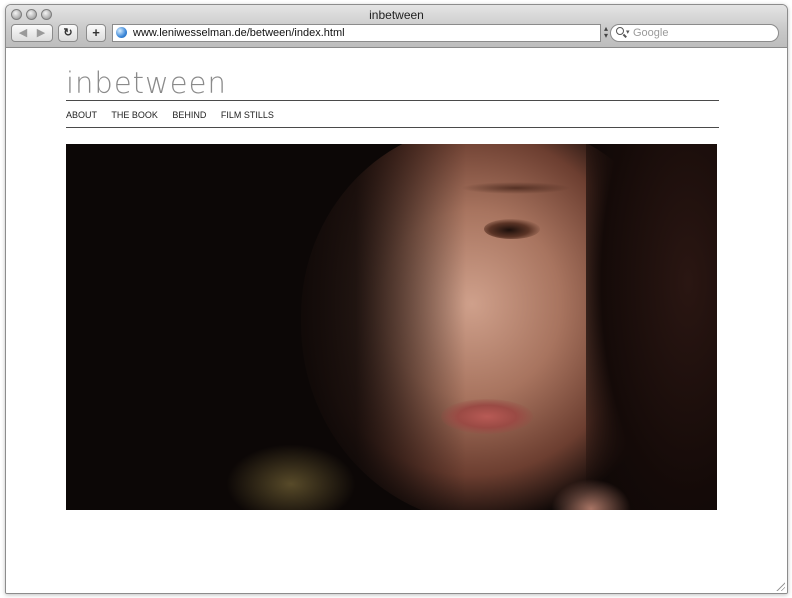 The width and height of the screenshot is (792, 598). Describe the element at coordinates (189, 115) in the screenshot. I see `nav-behind: BEHIND` at that location.